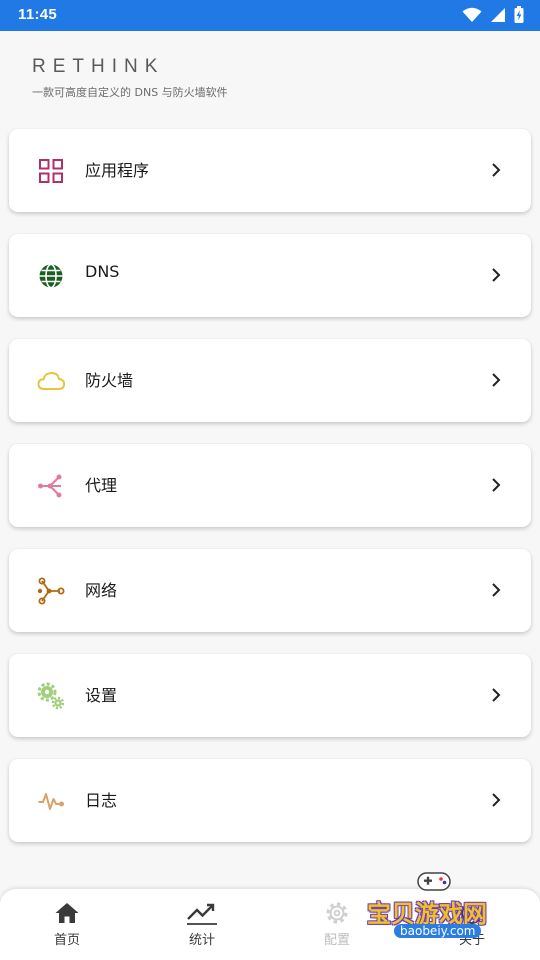 This screenshot has height=960, width=540. Describe the element at coordinates (109, 380) in the screenshot. I see `menu-item-label: 防火墙` at that location.